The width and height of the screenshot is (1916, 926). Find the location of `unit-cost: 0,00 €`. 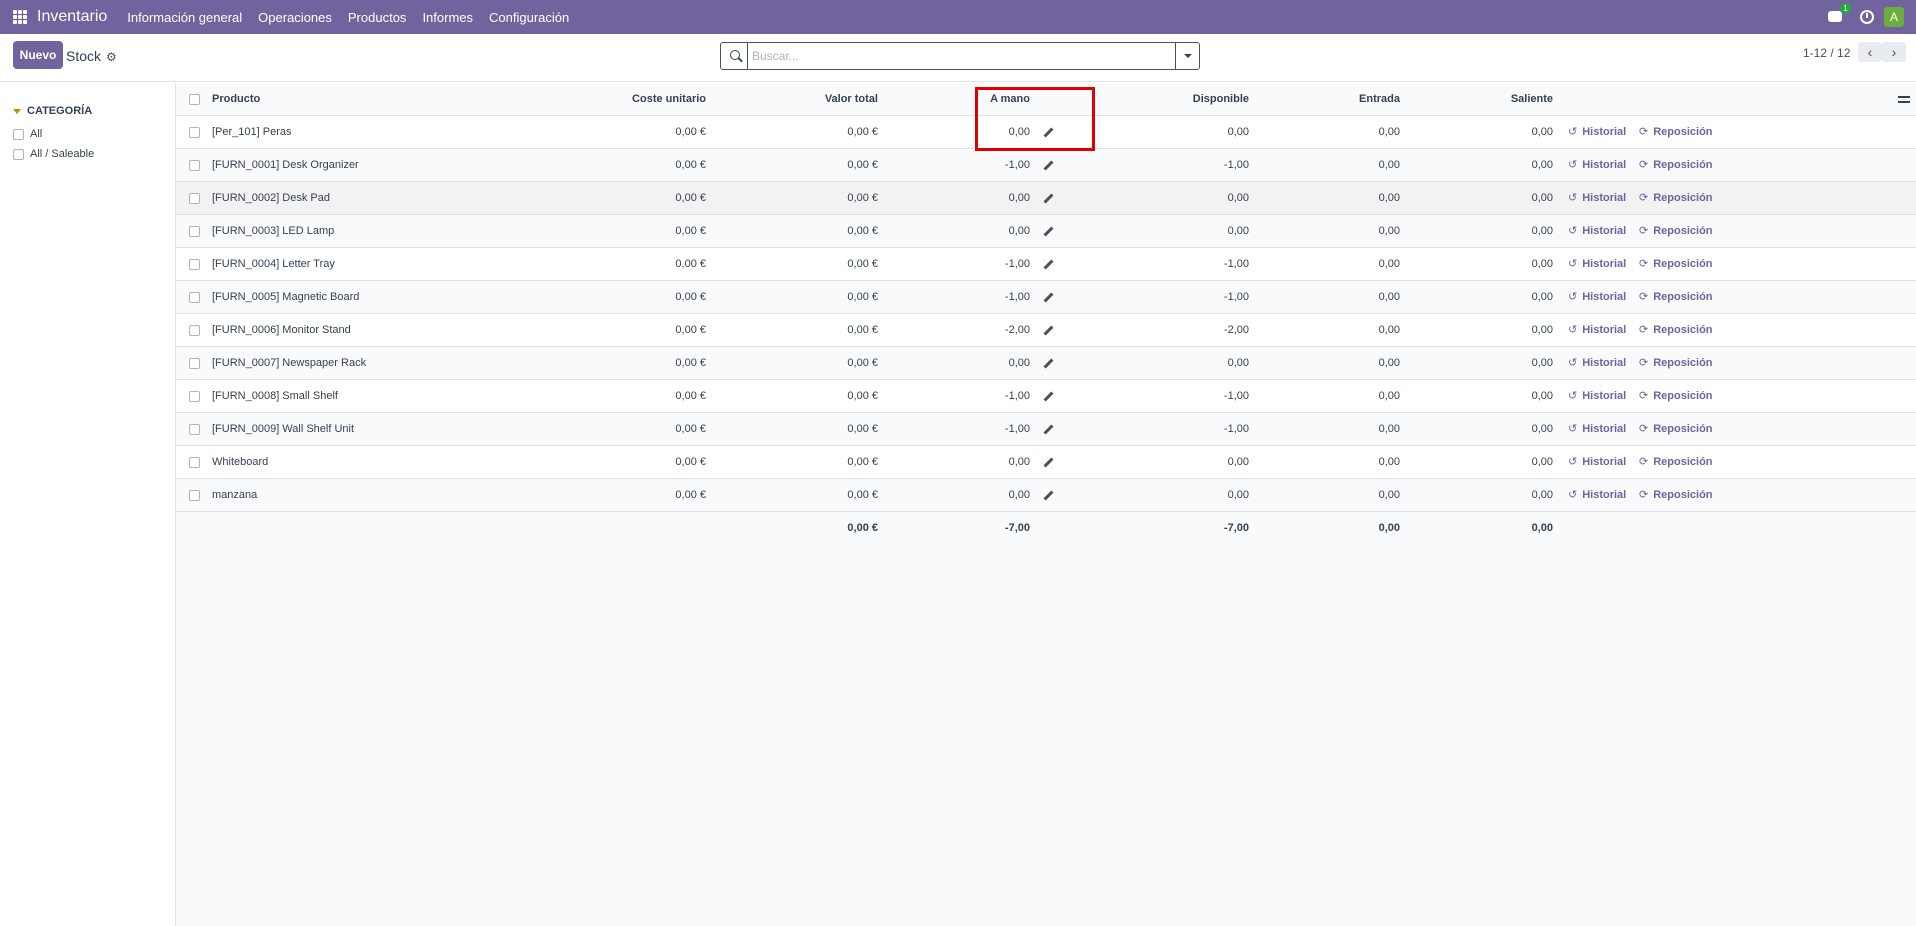

unit-cost: 0,00 € is located at coordinates (690, 396).